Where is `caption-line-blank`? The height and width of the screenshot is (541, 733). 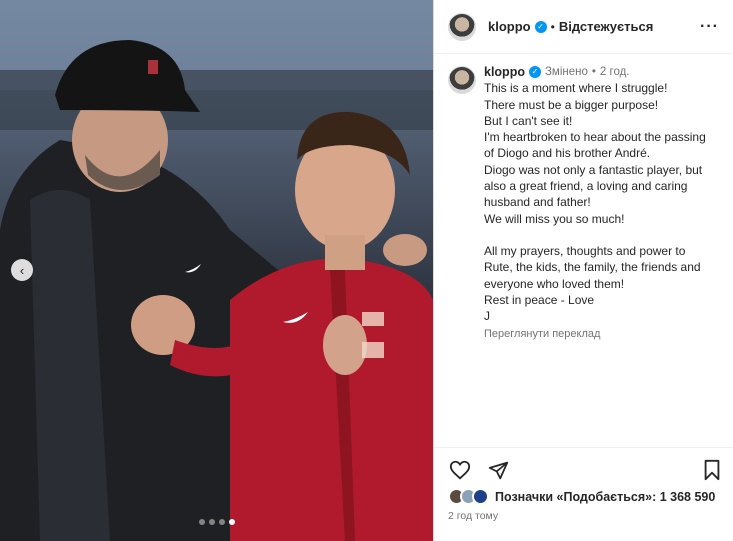
caption-line-blank is located at coordinates (595, 235).